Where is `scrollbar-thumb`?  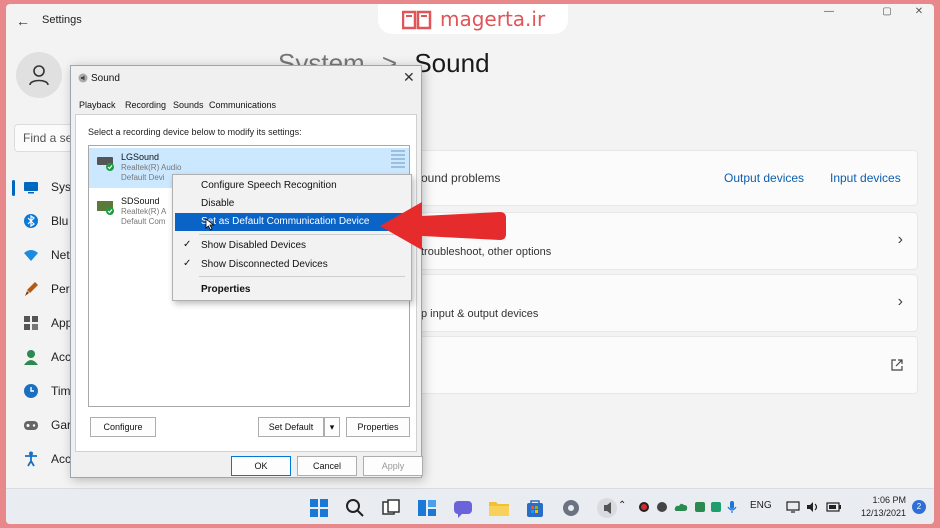
scrollbar-thumb is located at coordinates (398, 160).